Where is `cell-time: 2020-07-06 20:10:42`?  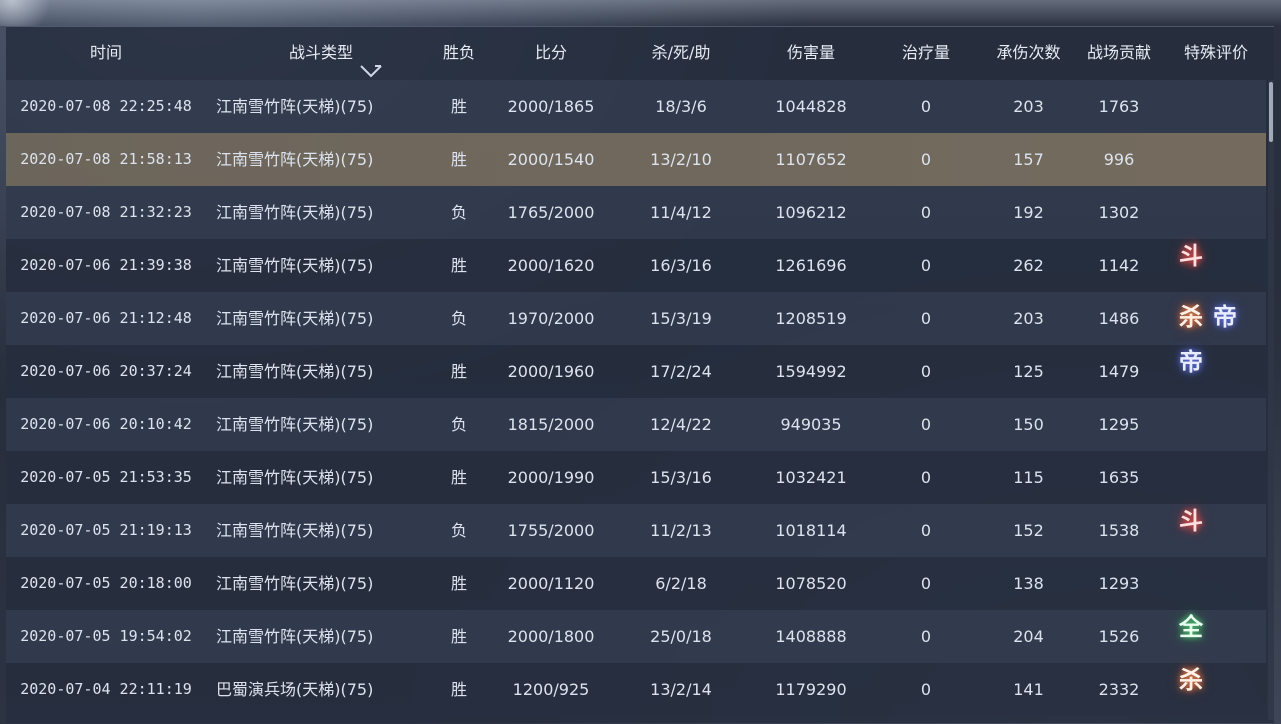 cell-time: 2020-07-06 20:10:42 is located at coordinates (106, 424).